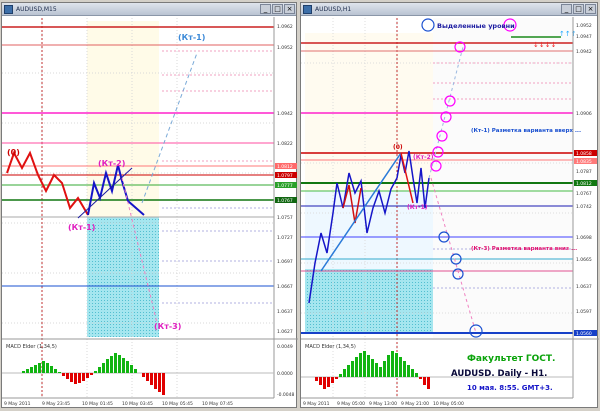 The width and height of the screenshot is (600, 411). What do you see at coordinates (415, 404) in the screenshot?
I see `time-label: 9 May 21:00` at bounding box center [415, 404].